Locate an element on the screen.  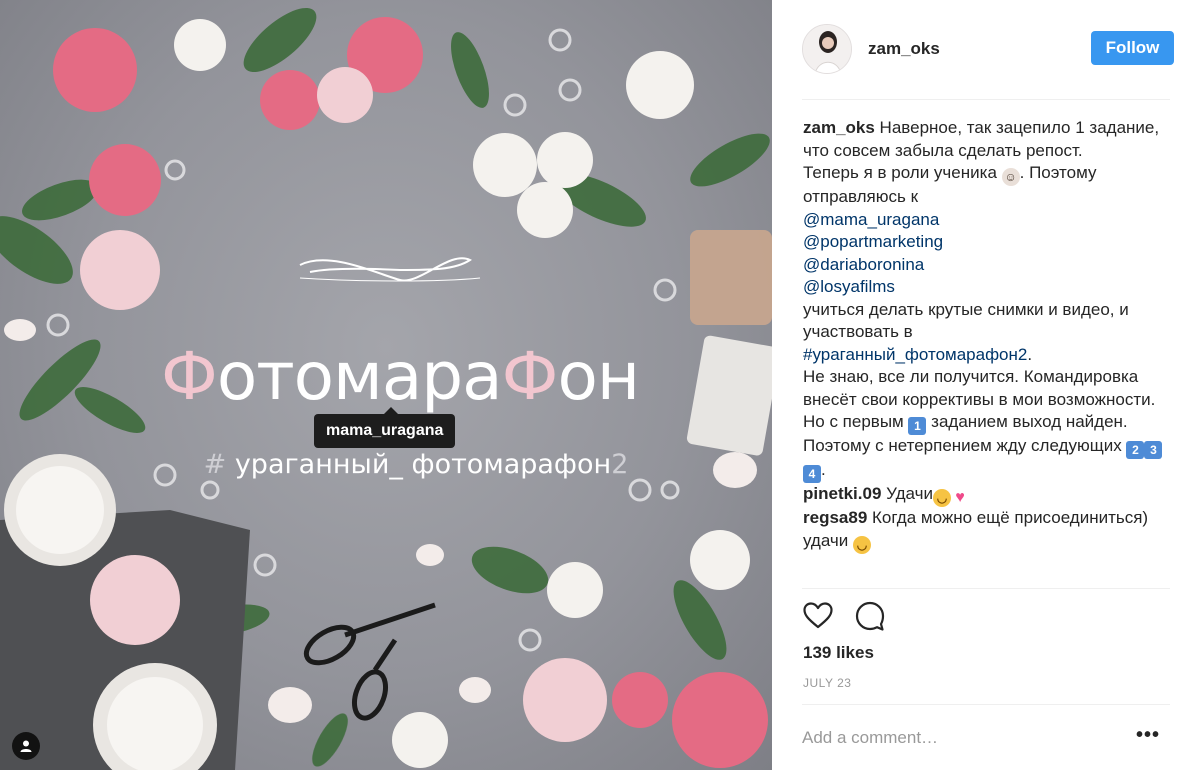
student-emoji-icon: ☺ is located at coordinates (1010, 177).